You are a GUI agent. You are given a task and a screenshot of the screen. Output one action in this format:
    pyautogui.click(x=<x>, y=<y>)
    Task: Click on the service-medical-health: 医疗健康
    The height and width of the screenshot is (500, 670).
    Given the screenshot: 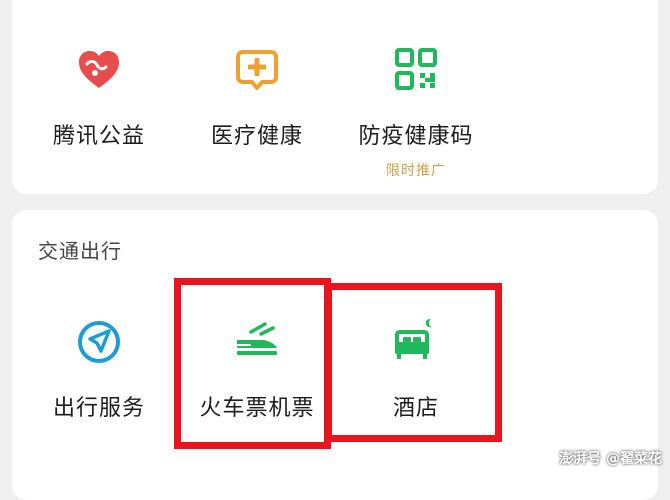 What is the action you would take?
    pyautogui.click(x=257, y=97)
    